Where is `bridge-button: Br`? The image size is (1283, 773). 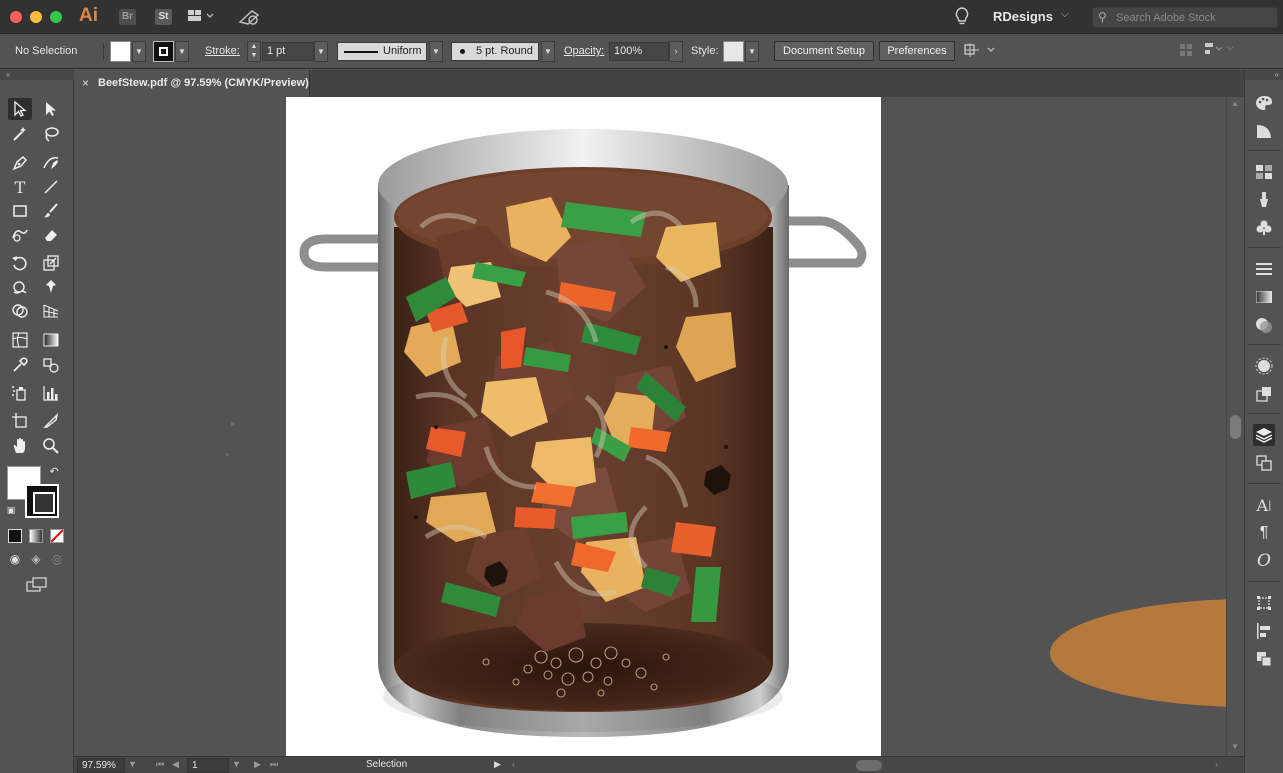
bridge-button: Br is located at coordinates (127, 17).